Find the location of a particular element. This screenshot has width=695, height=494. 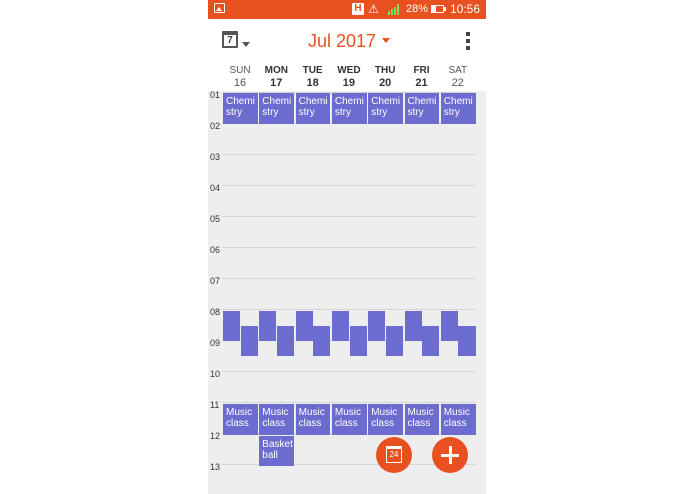

image-notification-icon is located at coordinates (219, 8).